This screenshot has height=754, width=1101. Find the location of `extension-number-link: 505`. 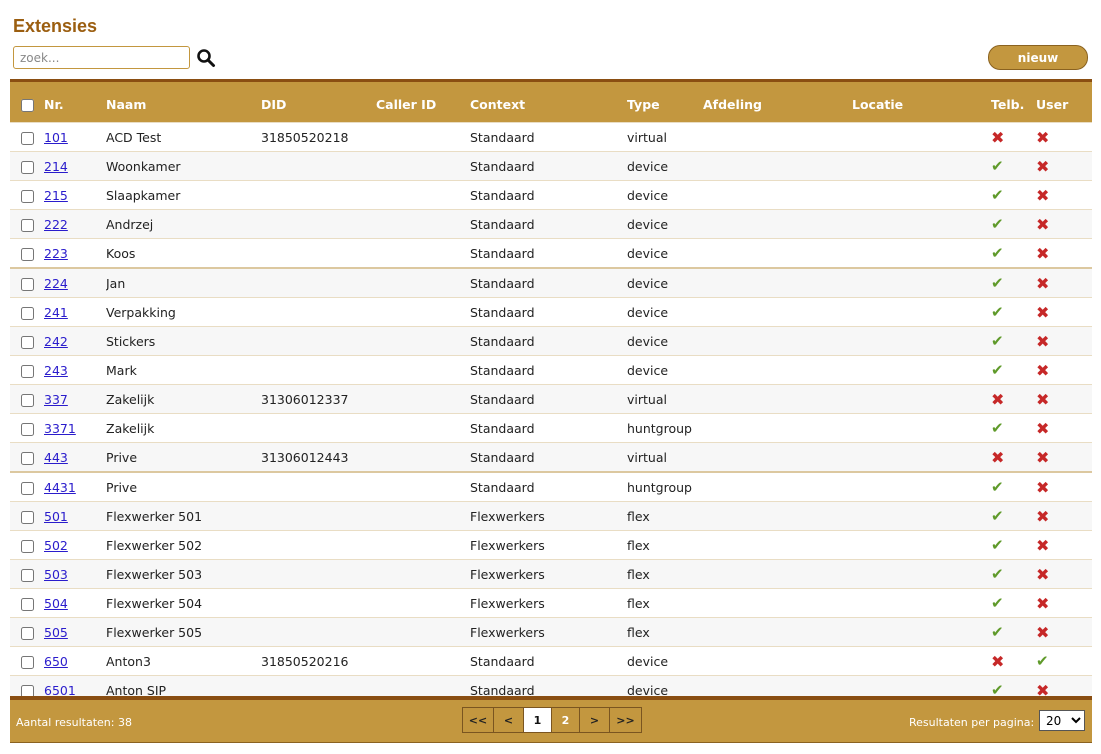

extension-number-link: 505 is located at coordinates (56, 632).